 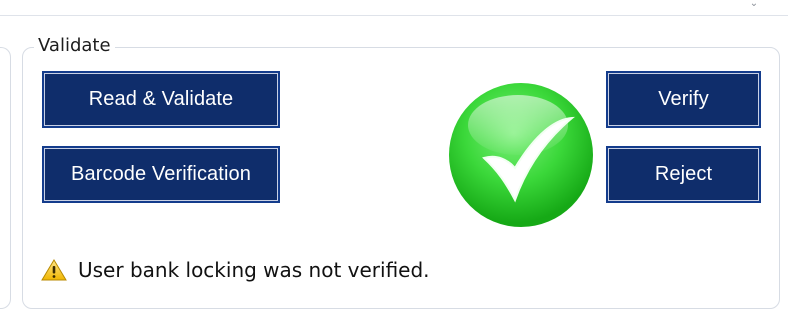 I want to click on chevron-down-icon: ⌄, so click(x=754, y=4).